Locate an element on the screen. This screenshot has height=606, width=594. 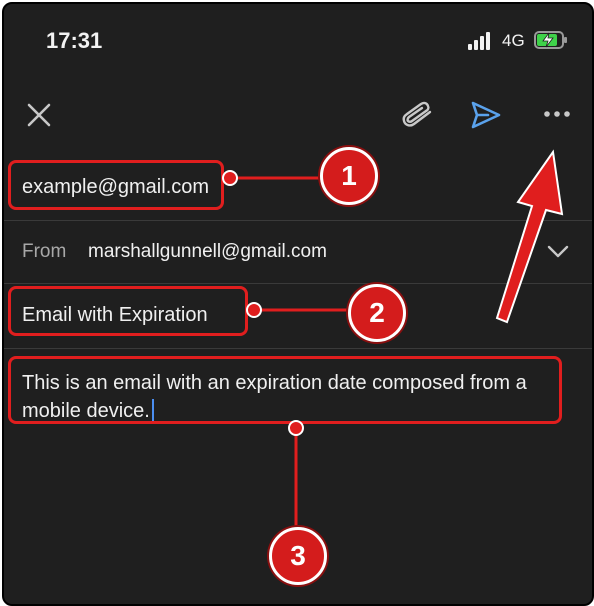
annotation-badge-3: 3 is located at coordinates (298, 556).